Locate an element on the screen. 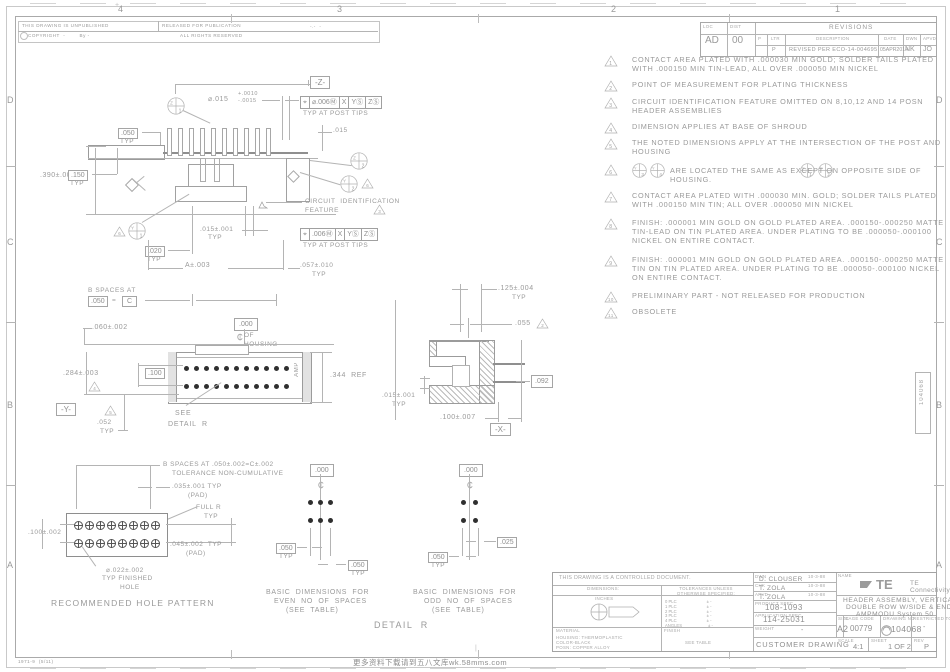  rev-col-ltr: LTR is located at coordinates (775, 38).